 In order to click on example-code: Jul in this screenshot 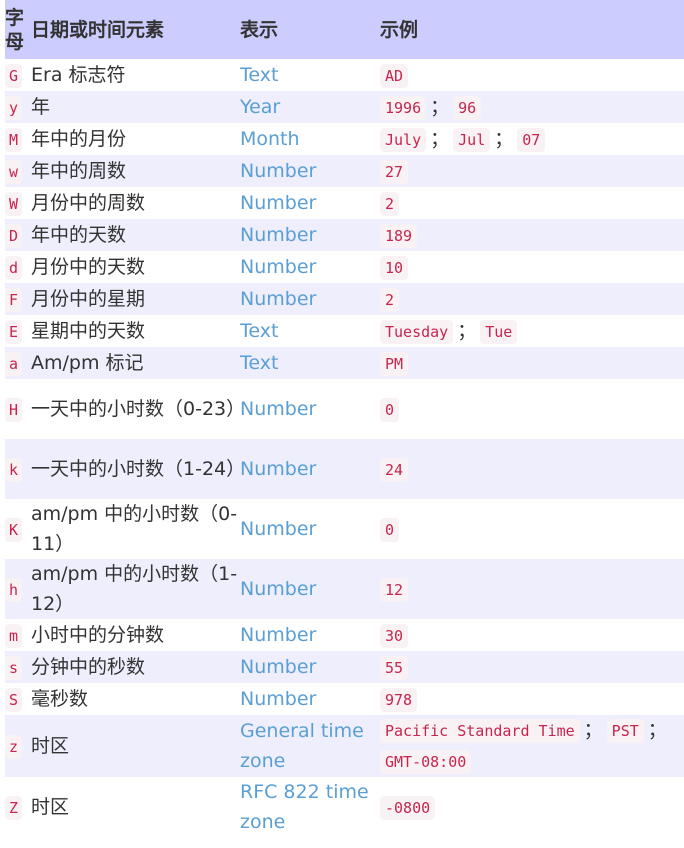, I will do `click(472, 139)`.